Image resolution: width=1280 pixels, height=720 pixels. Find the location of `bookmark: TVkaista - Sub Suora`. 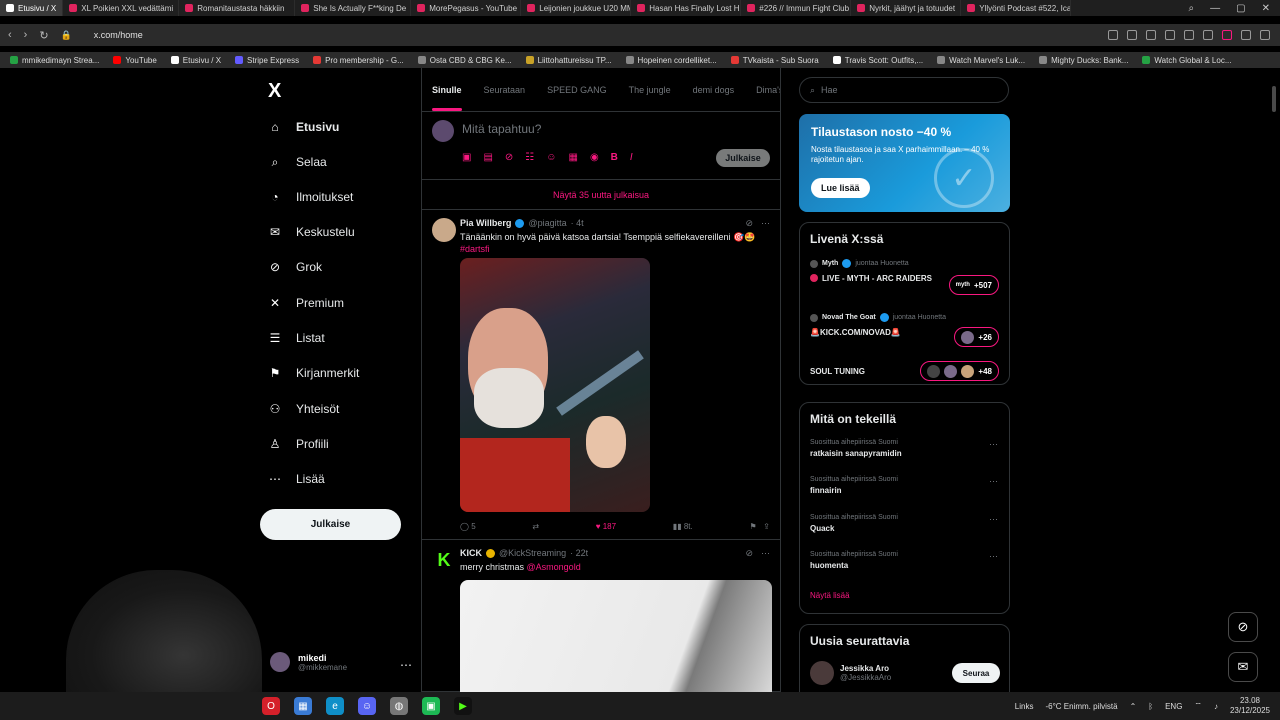

bookmark: TVkaista - Sub Suora is located at coordinates (774, 60).